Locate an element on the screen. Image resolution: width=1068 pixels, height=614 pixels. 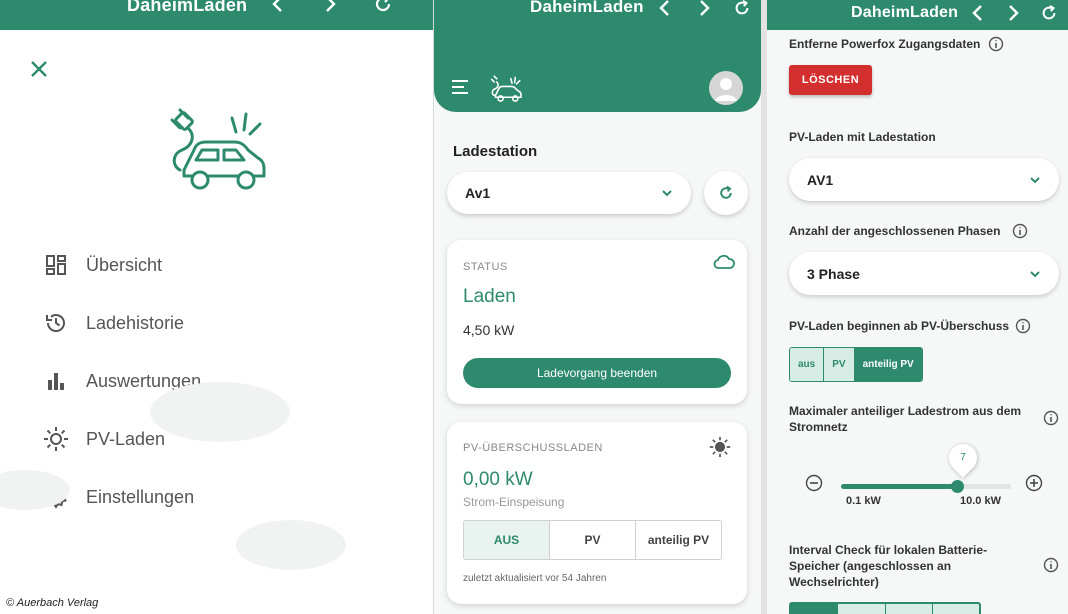
end-charging-button: Ladevorgang beenden is located at coordinates (597, 373).